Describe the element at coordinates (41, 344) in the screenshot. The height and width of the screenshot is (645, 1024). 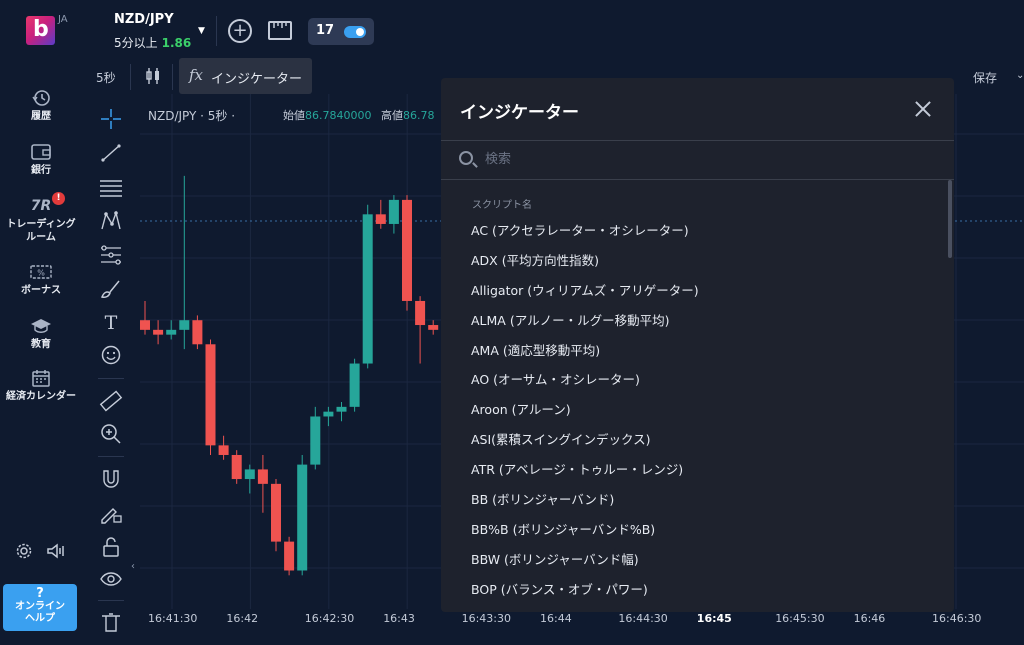
I see `sidebar-item-label: 教育` at that location.